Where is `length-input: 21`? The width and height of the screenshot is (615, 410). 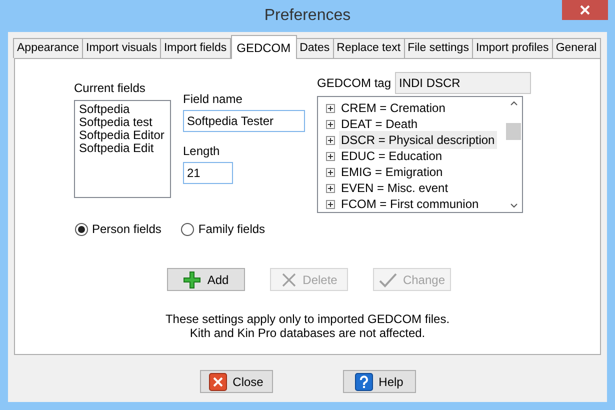 length-input: 21 is located at coordinates (208, 173).